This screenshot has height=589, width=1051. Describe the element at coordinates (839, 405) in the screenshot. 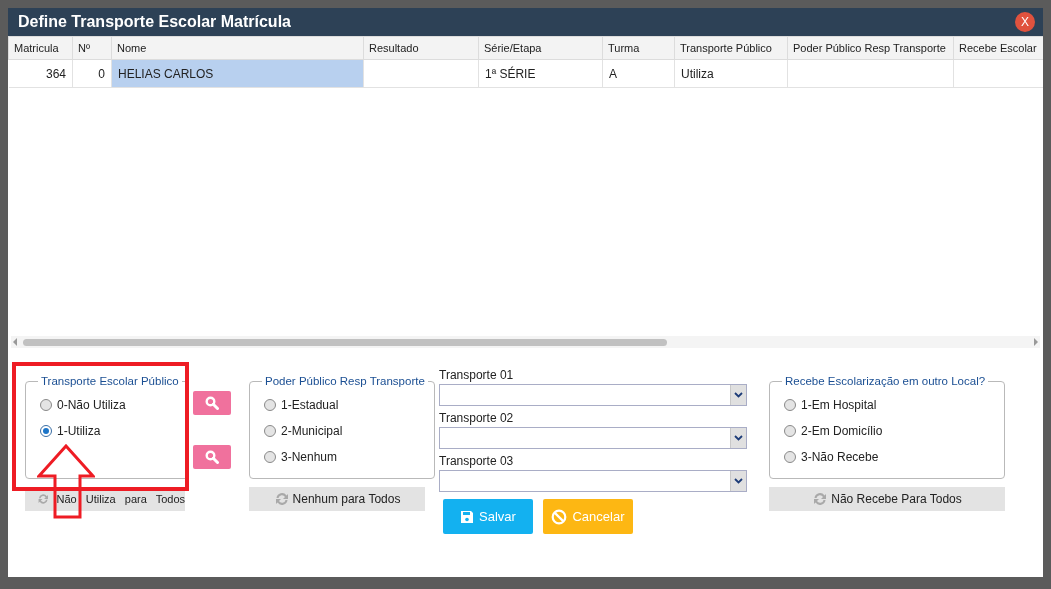

I see `radio-label: 1-Em Hospital` at that location.